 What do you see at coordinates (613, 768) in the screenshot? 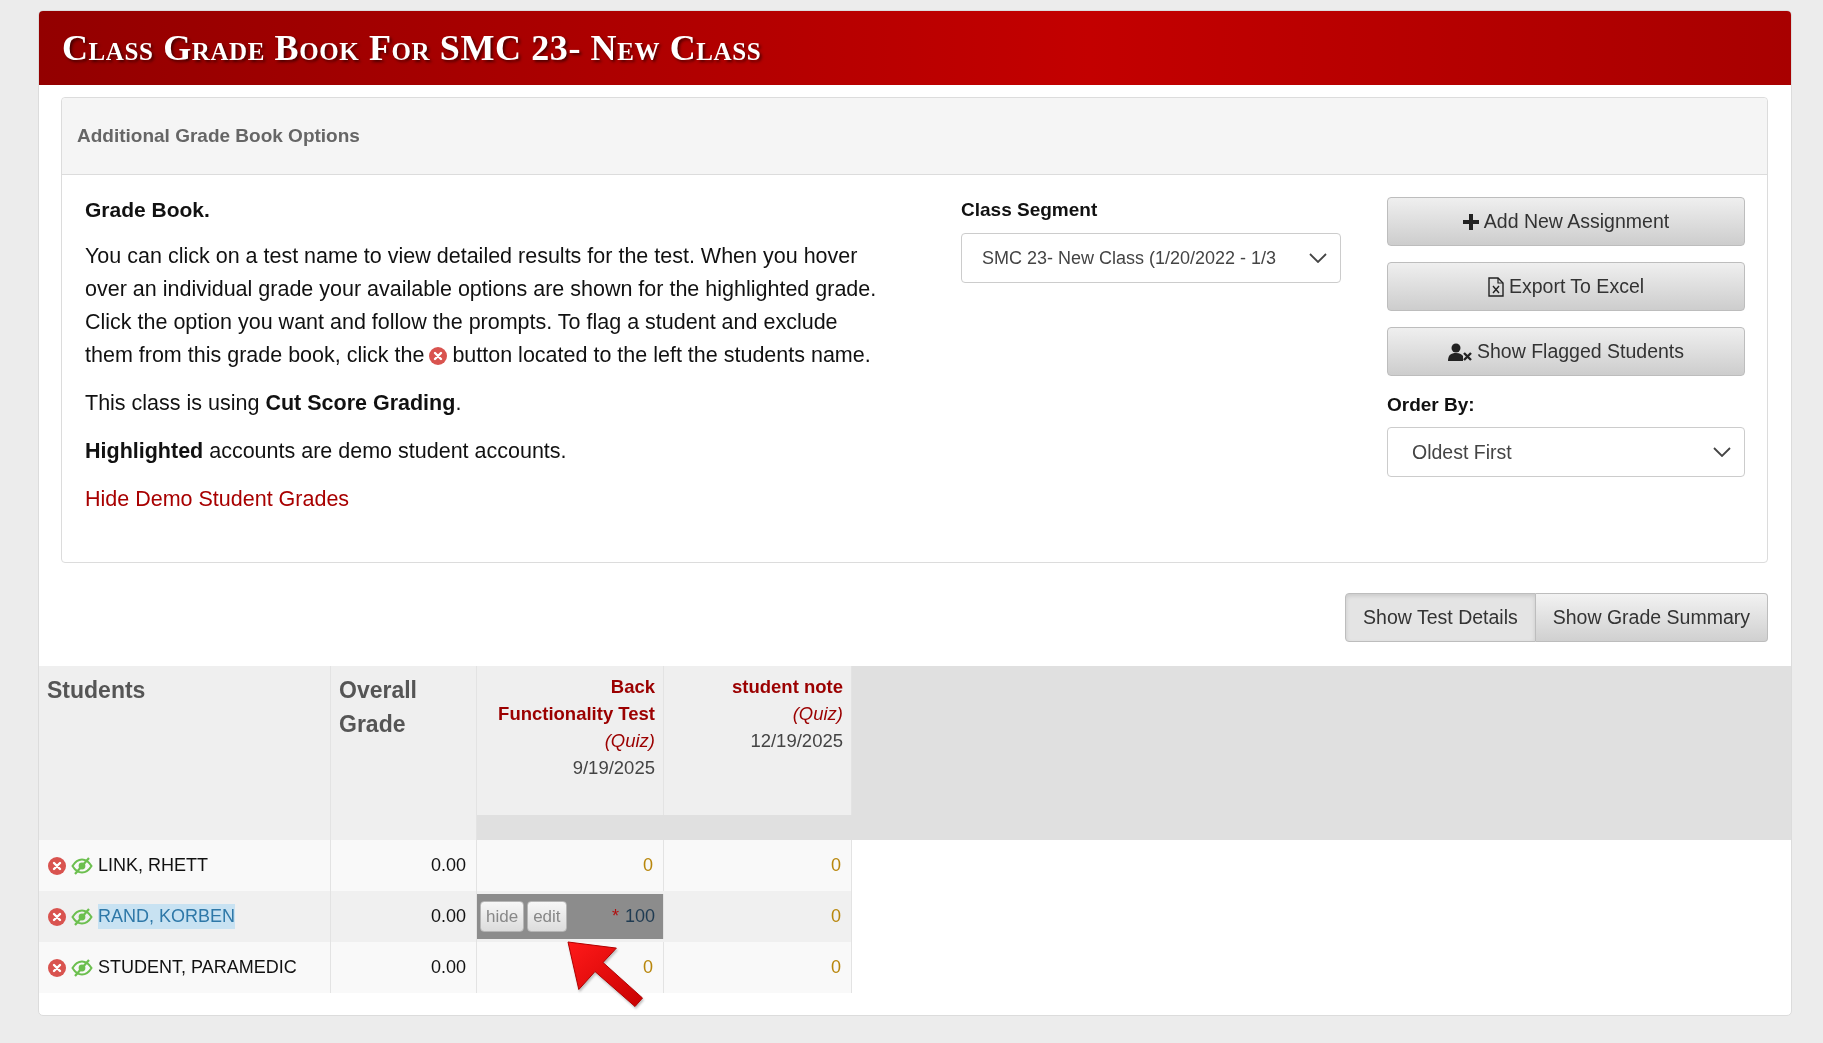
I see `assignment-date: 9/19/2025` at bounding box center [613, 768].